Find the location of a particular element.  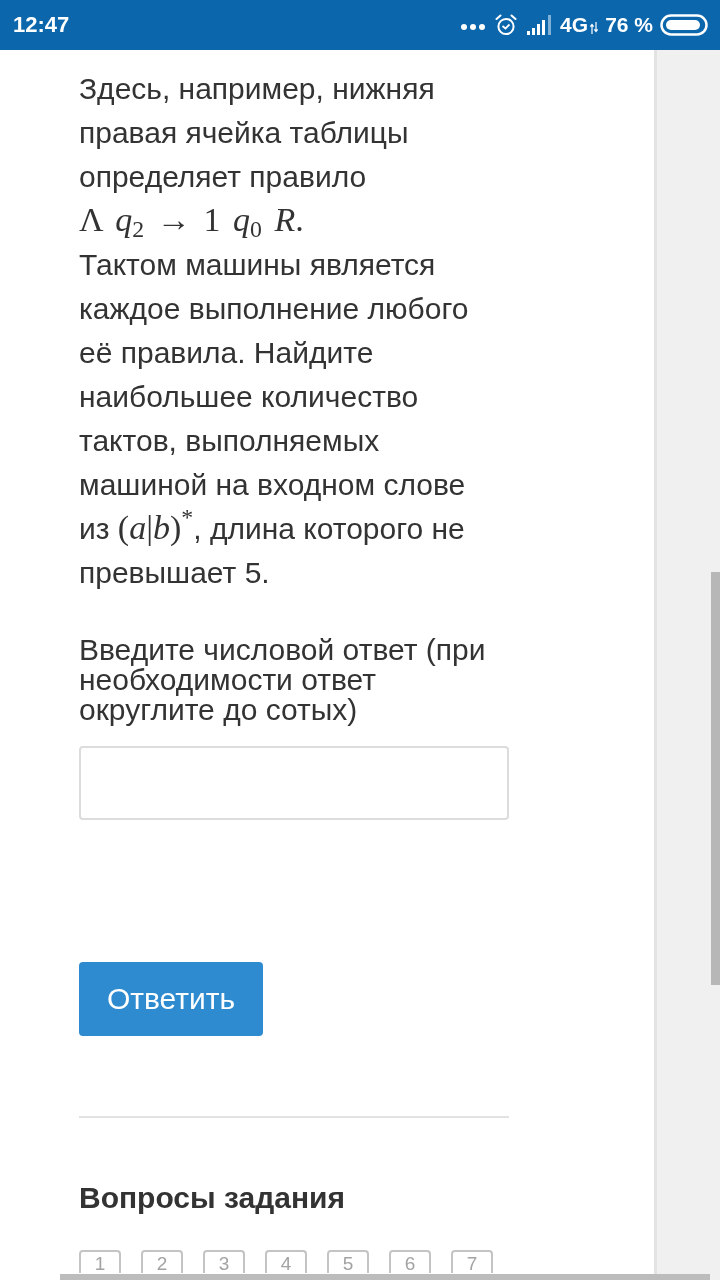

horizontal-scrollbar is located at coordinates (385, 1277).